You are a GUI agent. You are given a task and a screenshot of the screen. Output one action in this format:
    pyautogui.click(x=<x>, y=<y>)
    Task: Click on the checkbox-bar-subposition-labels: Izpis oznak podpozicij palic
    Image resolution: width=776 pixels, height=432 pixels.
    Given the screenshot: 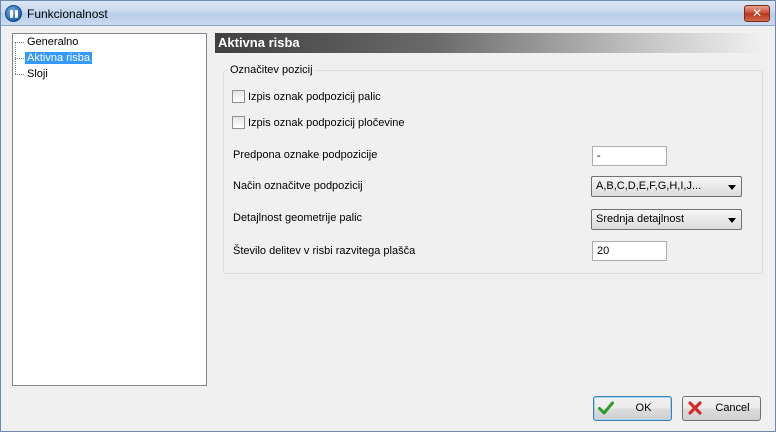 What is the action you would take?
    pyautogui.click(x=306, y=97)
    